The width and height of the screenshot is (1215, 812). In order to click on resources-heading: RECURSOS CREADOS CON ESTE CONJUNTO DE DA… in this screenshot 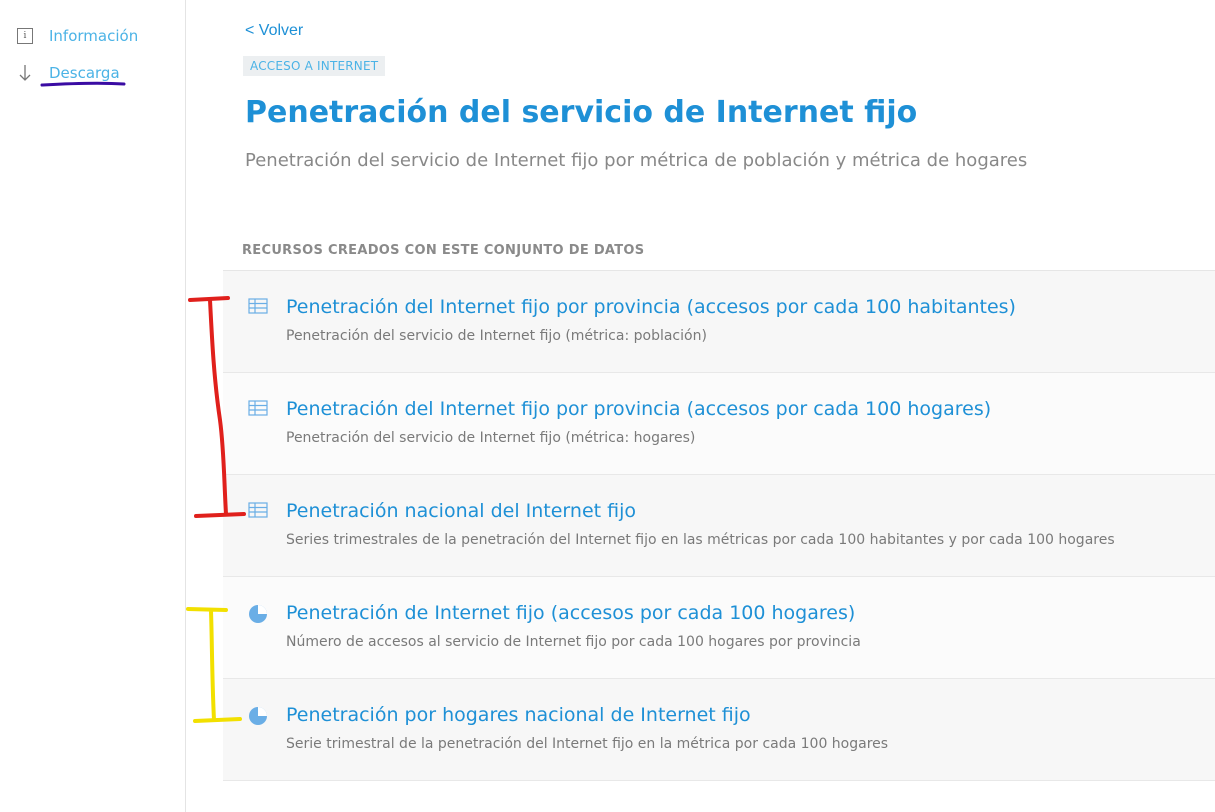, I will do `click(443, 250)`.